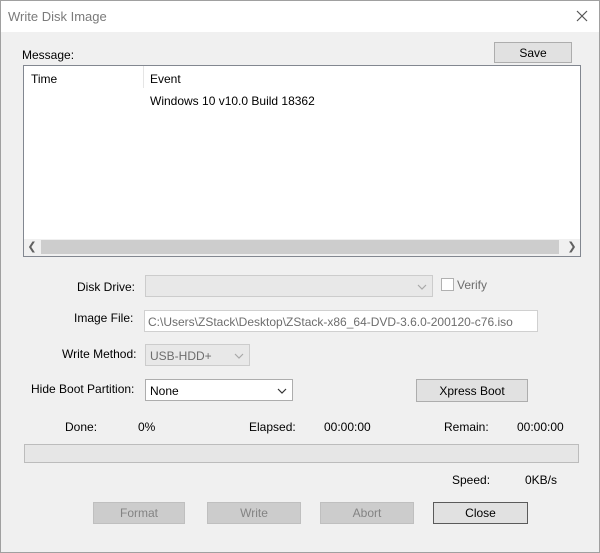 This screenshot has width=600, height=553. What do you see at coordinates (139, 513) in the screenshot?
I see `format-button: Format` at bounding box center [139, 513].